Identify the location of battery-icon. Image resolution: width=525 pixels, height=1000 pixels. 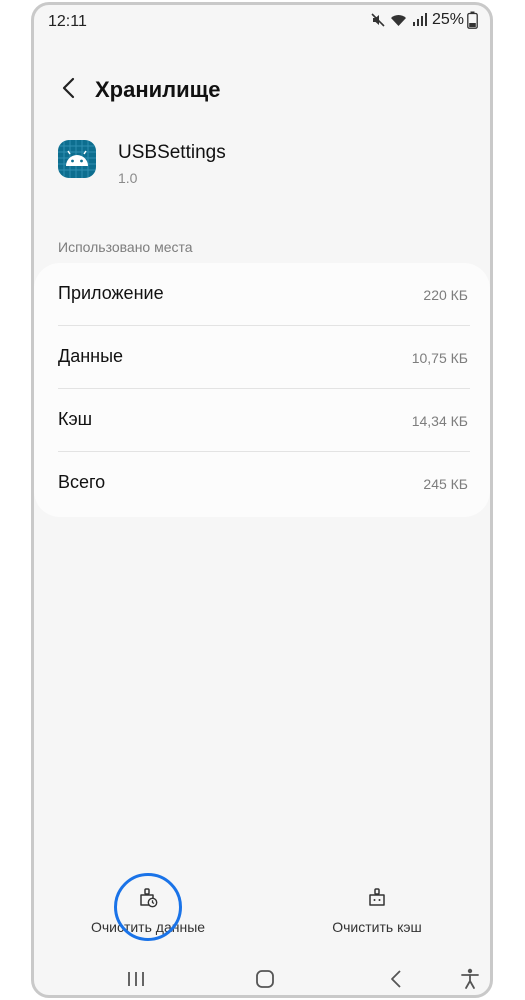
(472, 20).